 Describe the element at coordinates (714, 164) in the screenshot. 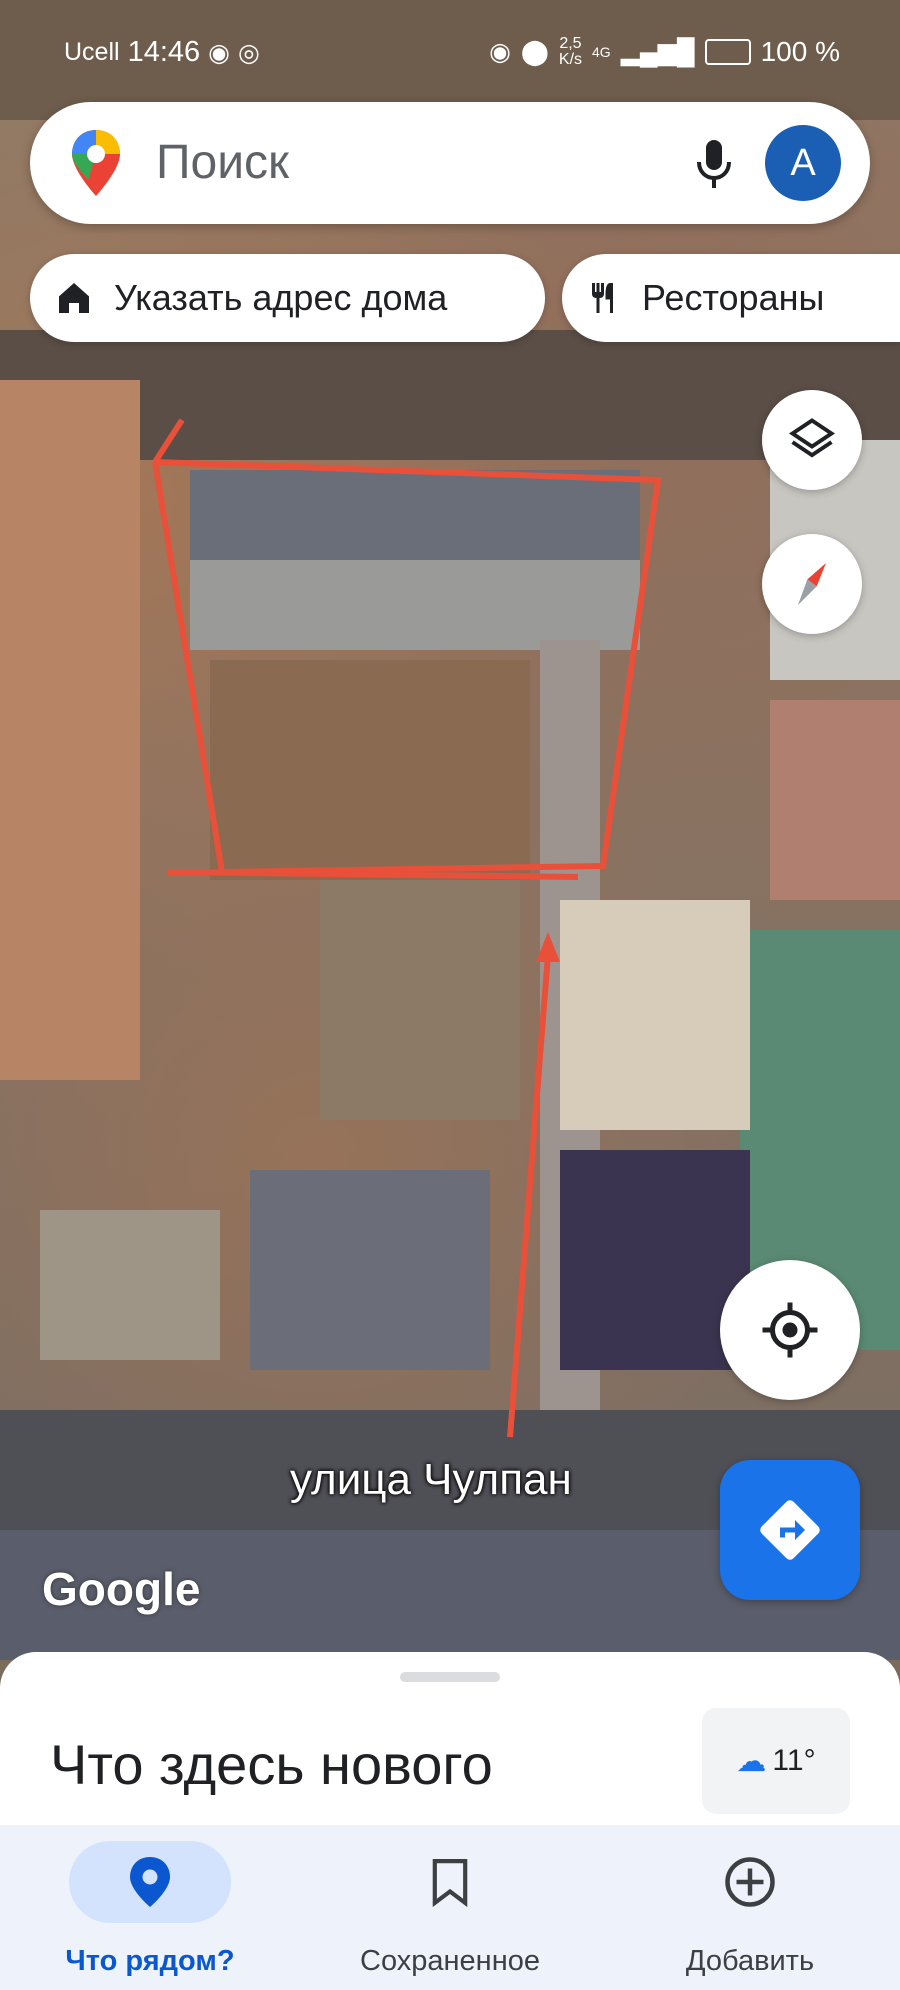

I see `microphone-icon` at that location.